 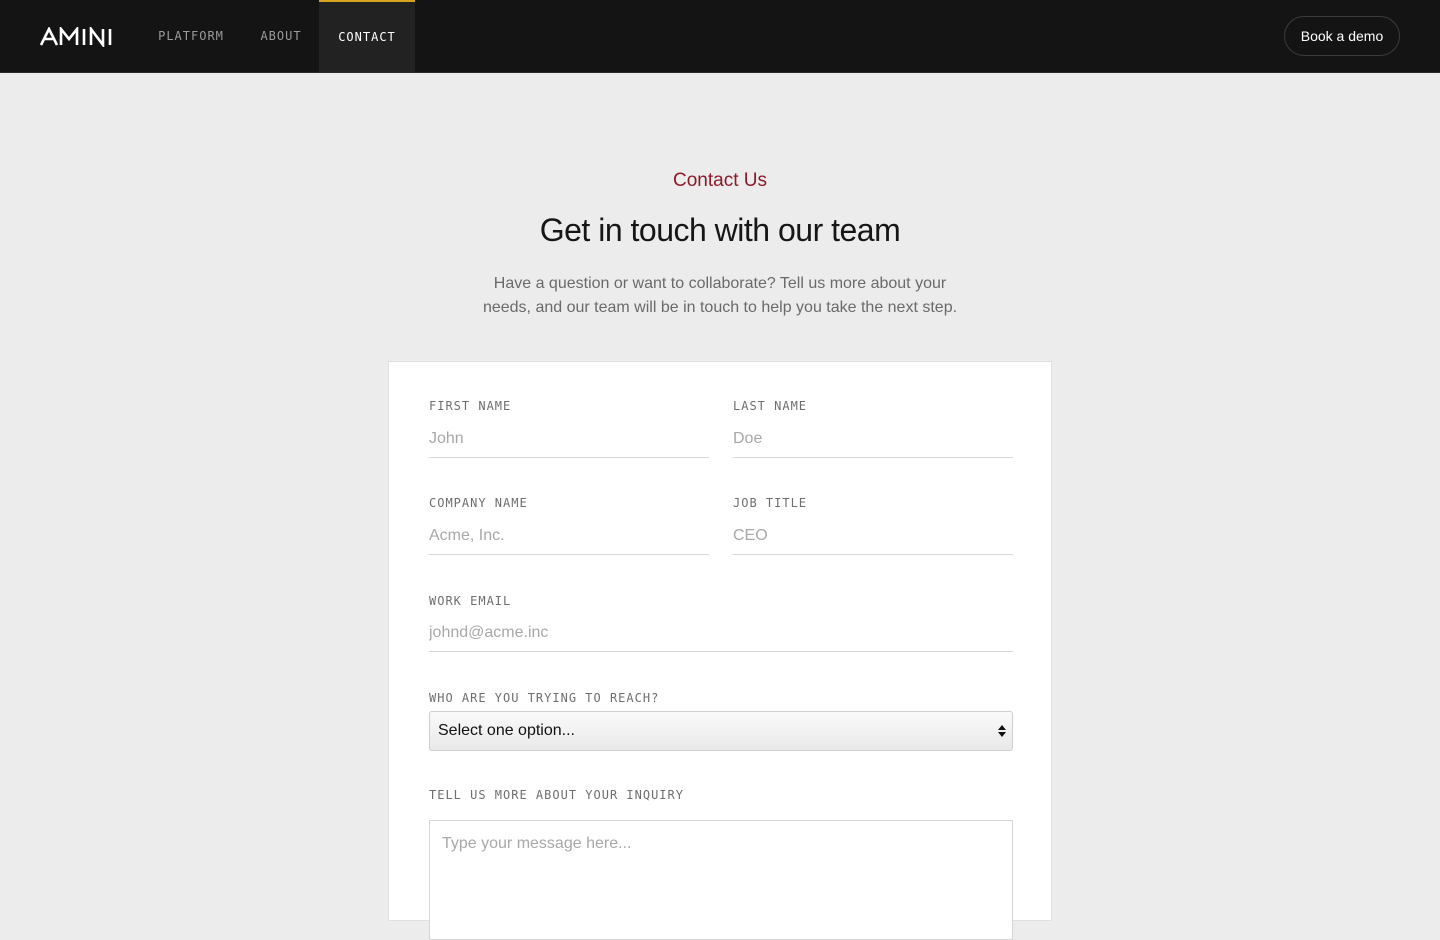 I want to click on inquiry-textarea, so click(x=721, y=880).